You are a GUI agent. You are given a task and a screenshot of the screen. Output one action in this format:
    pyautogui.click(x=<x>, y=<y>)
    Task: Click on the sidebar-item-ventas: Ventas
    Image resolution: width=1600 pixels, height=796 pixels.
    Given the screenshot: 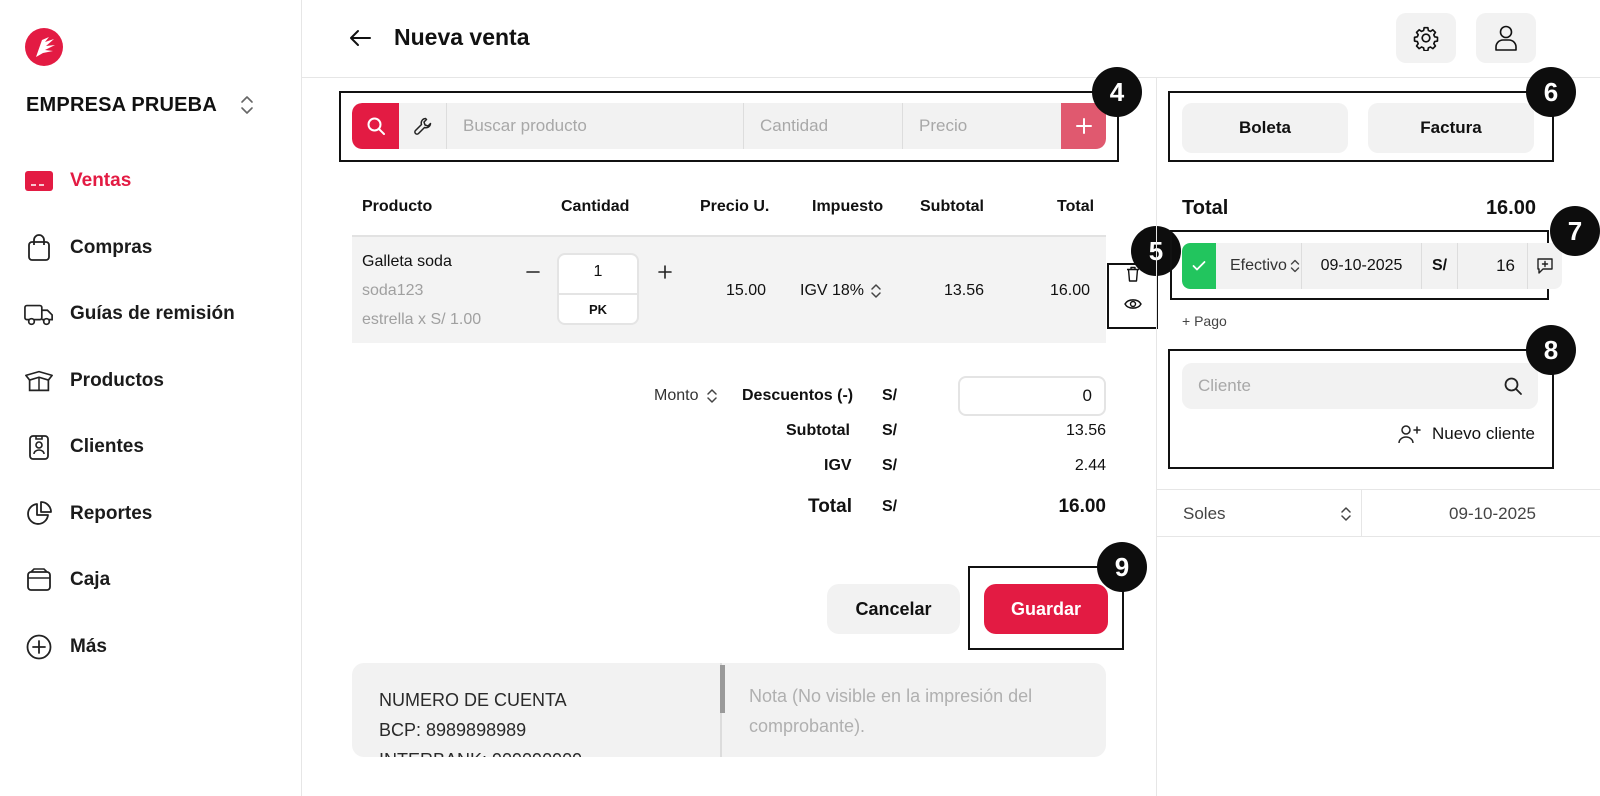 What is the action you would take?
    pyautogui.click(x=154, y=181)
    